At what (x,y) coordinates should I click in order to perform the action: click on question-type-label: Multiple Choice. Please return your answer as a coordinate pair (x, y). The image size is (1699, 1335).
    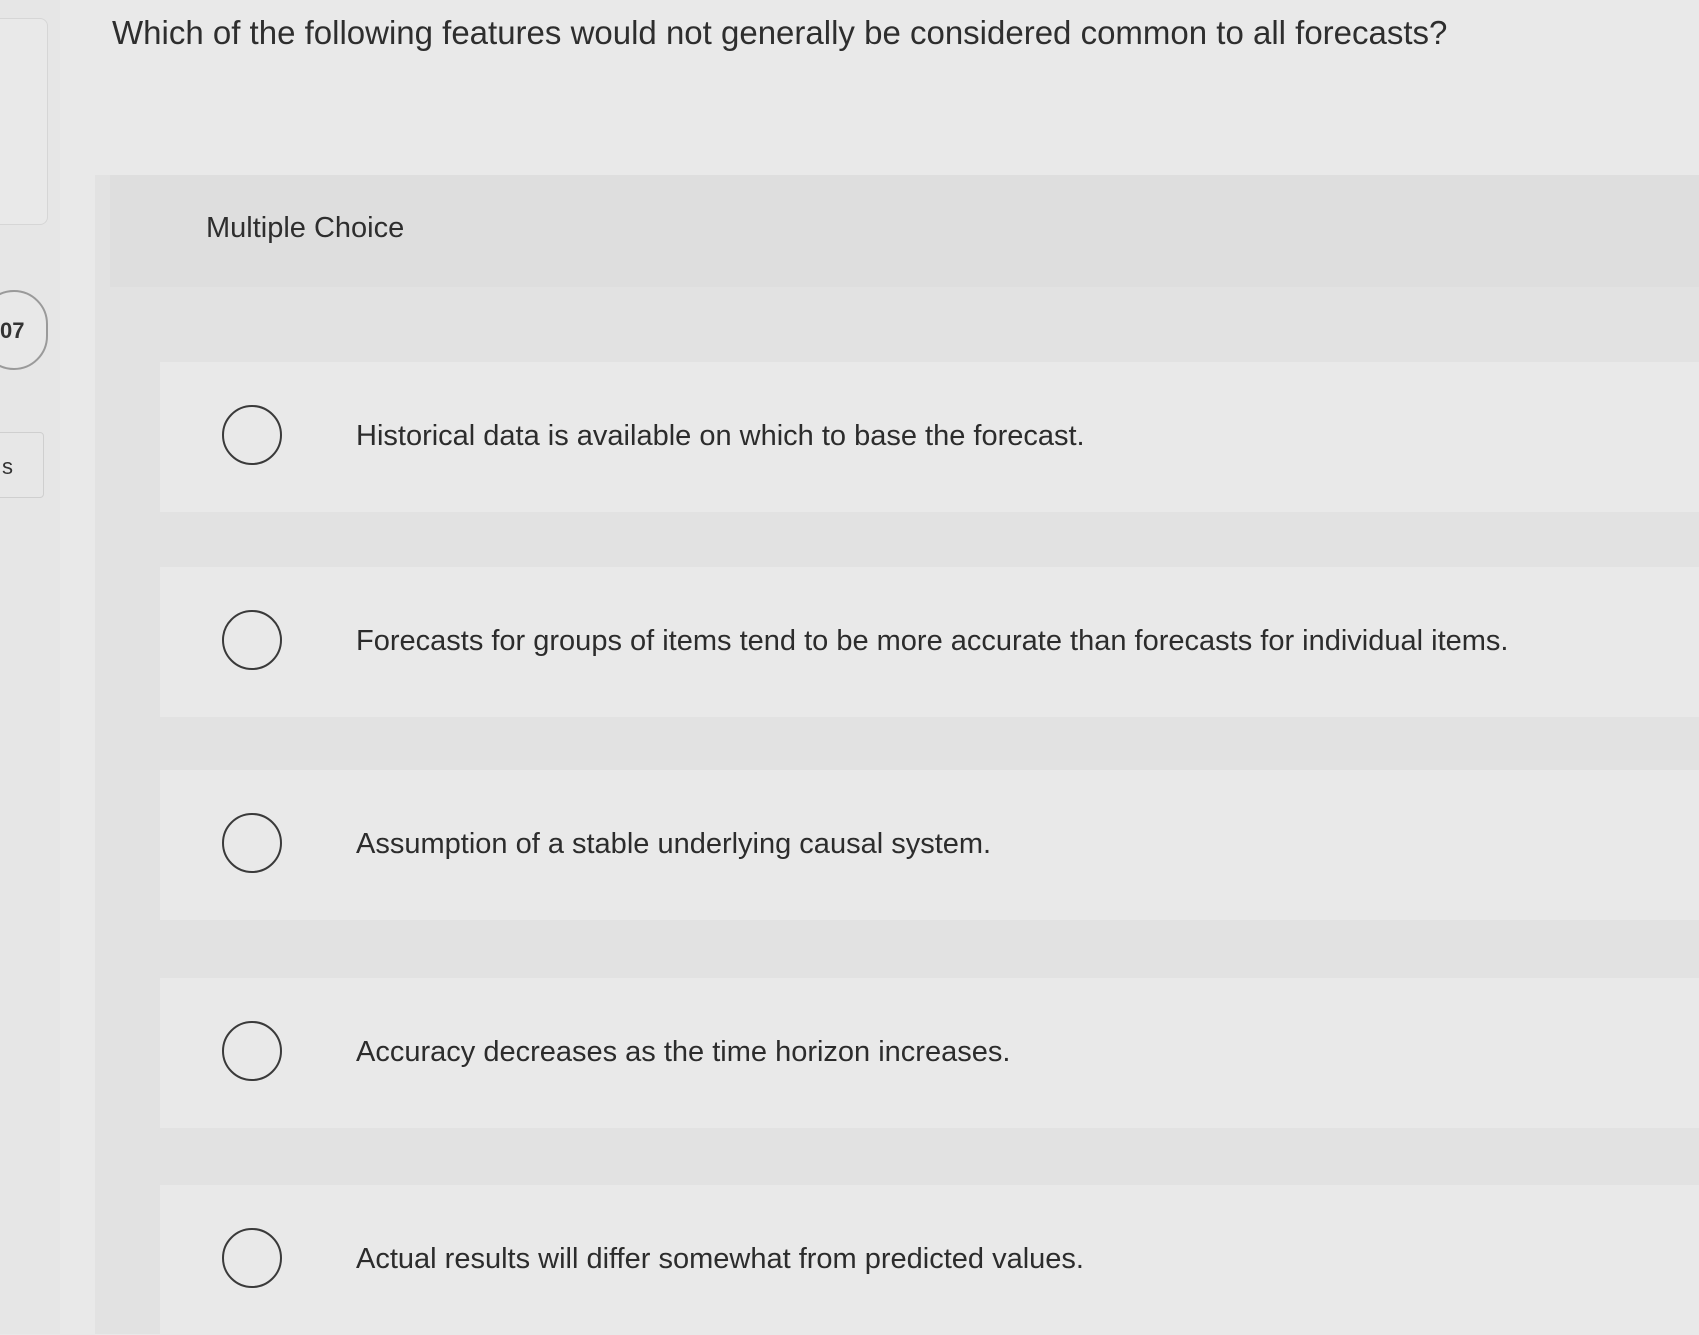
    Looking at the image, I should click on (305, 228).